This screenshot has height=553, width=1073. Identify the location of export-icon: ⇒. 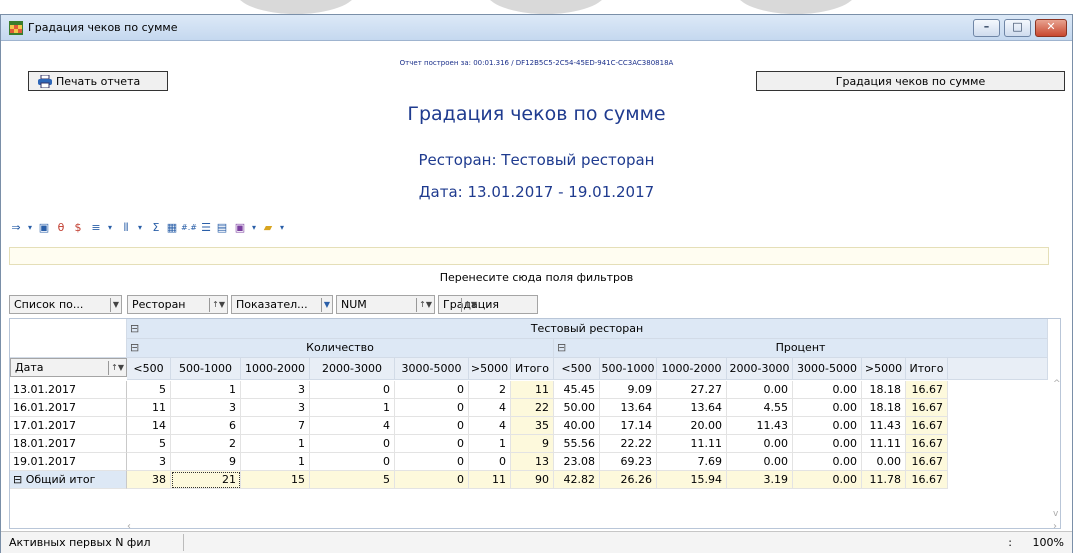
(16, 228).